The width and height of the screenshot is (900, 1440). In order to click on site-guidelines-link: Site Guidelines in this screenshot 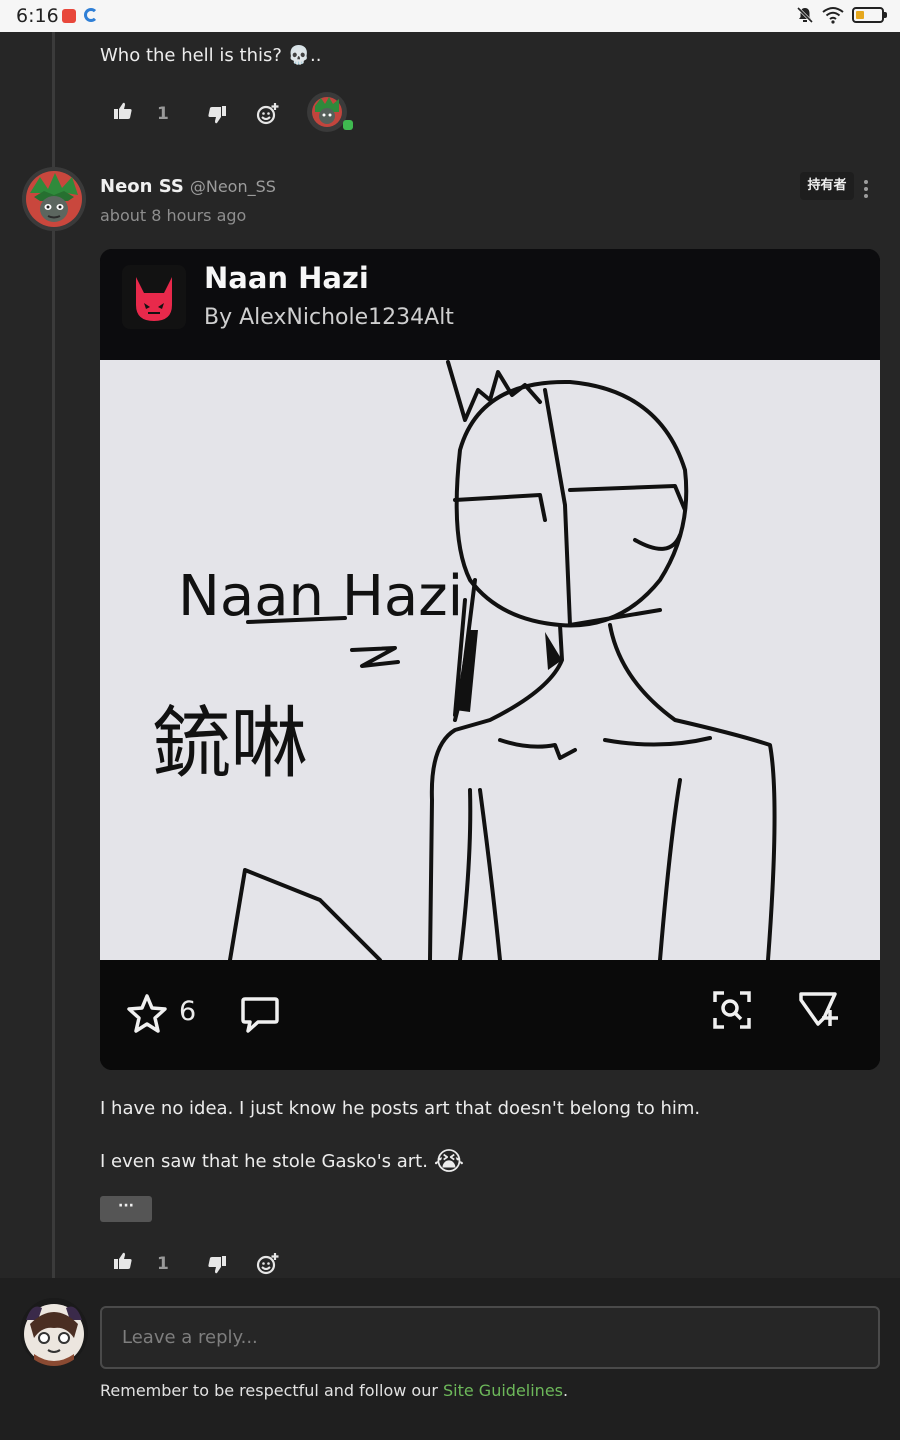, I will do `click(503, 1390)`.